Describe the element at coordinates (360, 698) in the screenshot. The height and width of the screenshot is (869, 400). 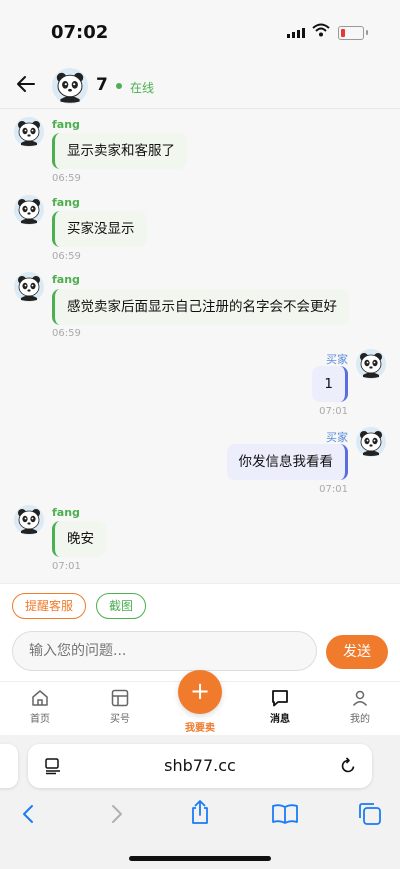
I see `user-icon` at that location.